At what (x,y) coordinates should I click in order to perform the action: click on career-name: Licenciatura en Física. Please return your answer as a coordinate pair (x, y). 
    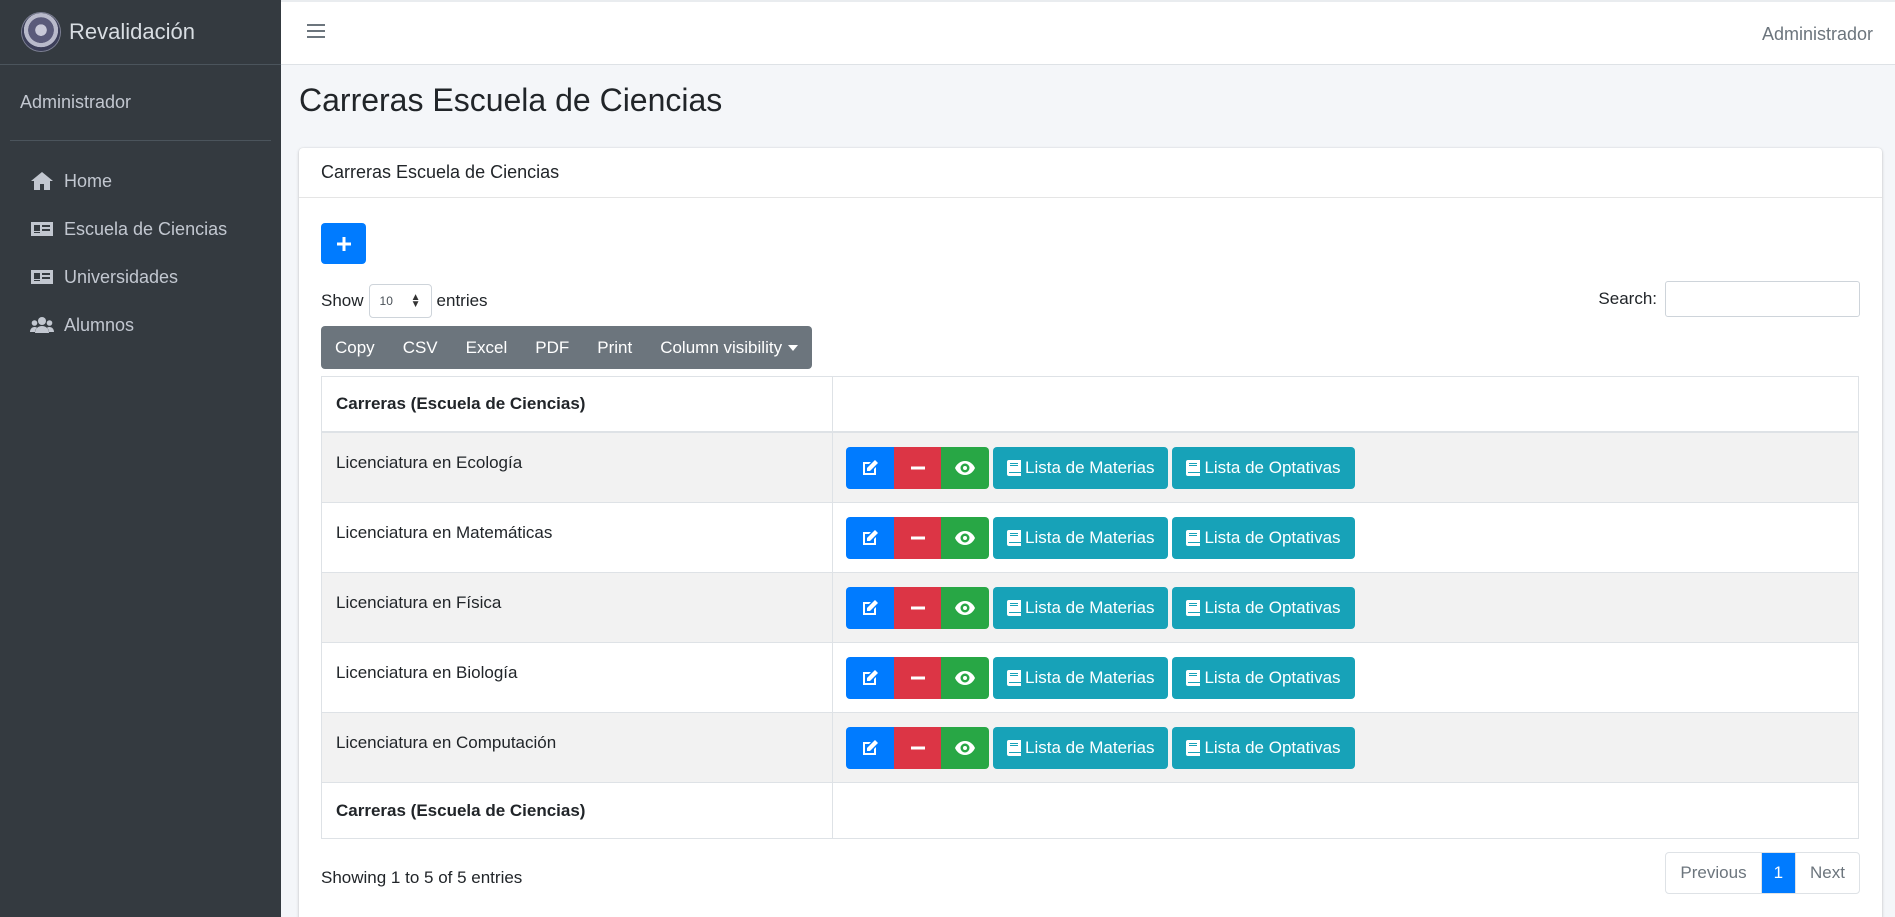
    Looking at the image, I should click on (419, 602).